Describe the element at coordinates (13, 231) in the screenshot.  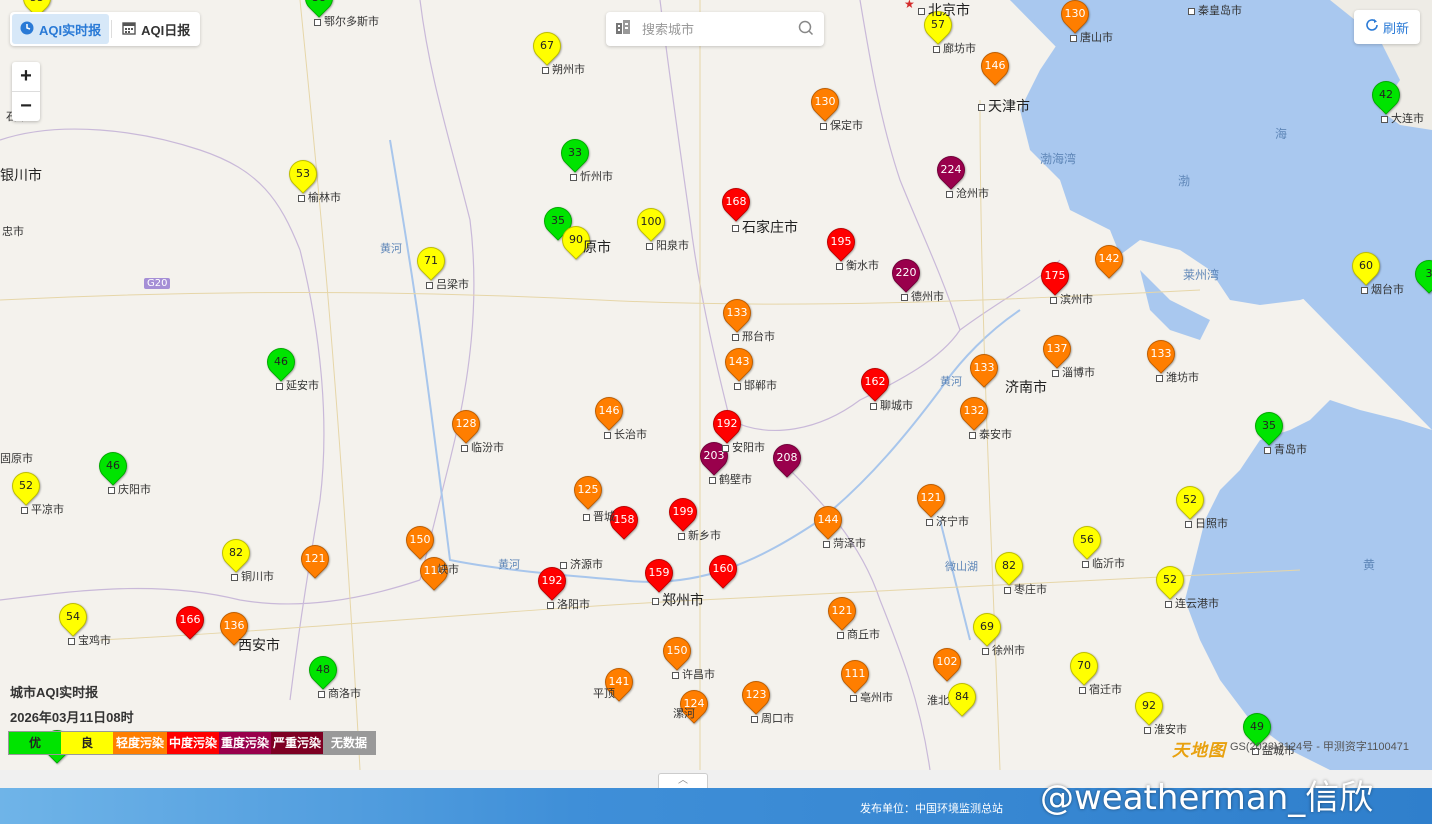
I see `city-label-zhongwei: 忠市` at that location.